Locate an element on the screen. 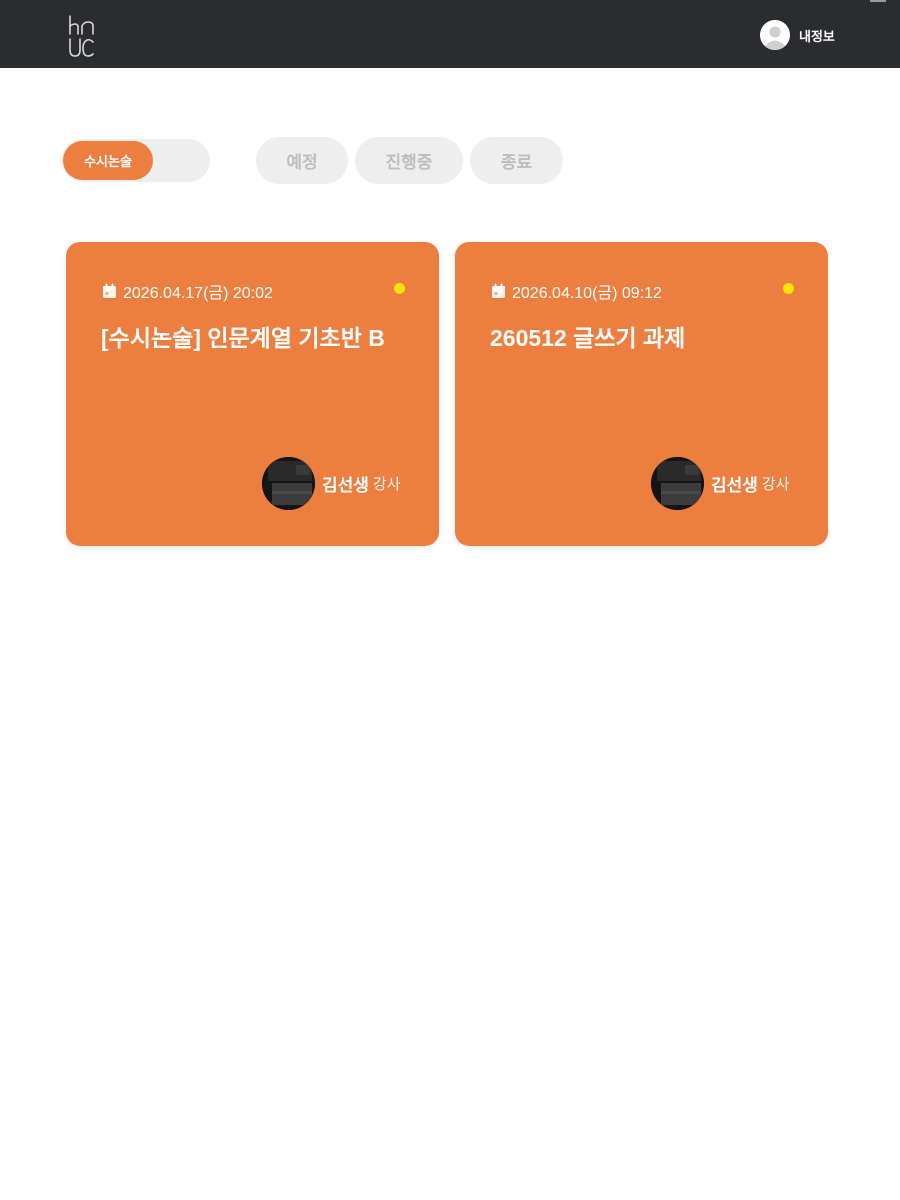 This screenshot has width=900, height=1200. class-card: 2026.04.10(금) 09:12 260512 글쓰기 과제 김선생 강사 is located at coordinates (641, 394).